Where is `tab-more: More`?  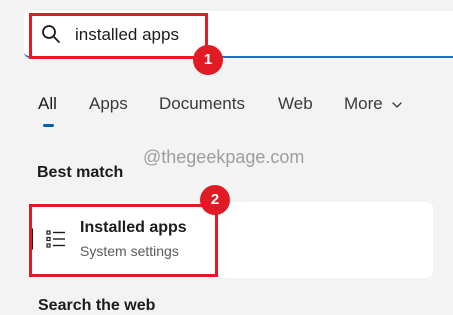 tab-more: More is located at coordinates (363, 104).